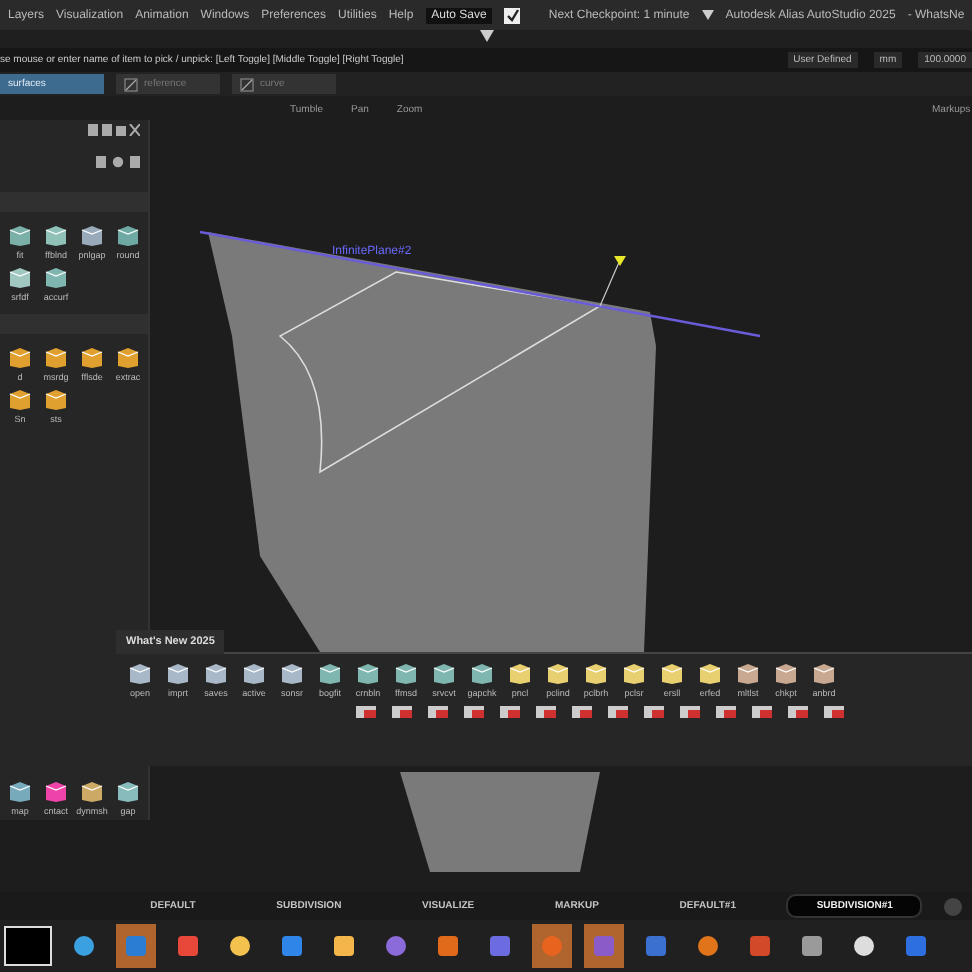  I want to click on panel-controls-icon, so click(114, 130).